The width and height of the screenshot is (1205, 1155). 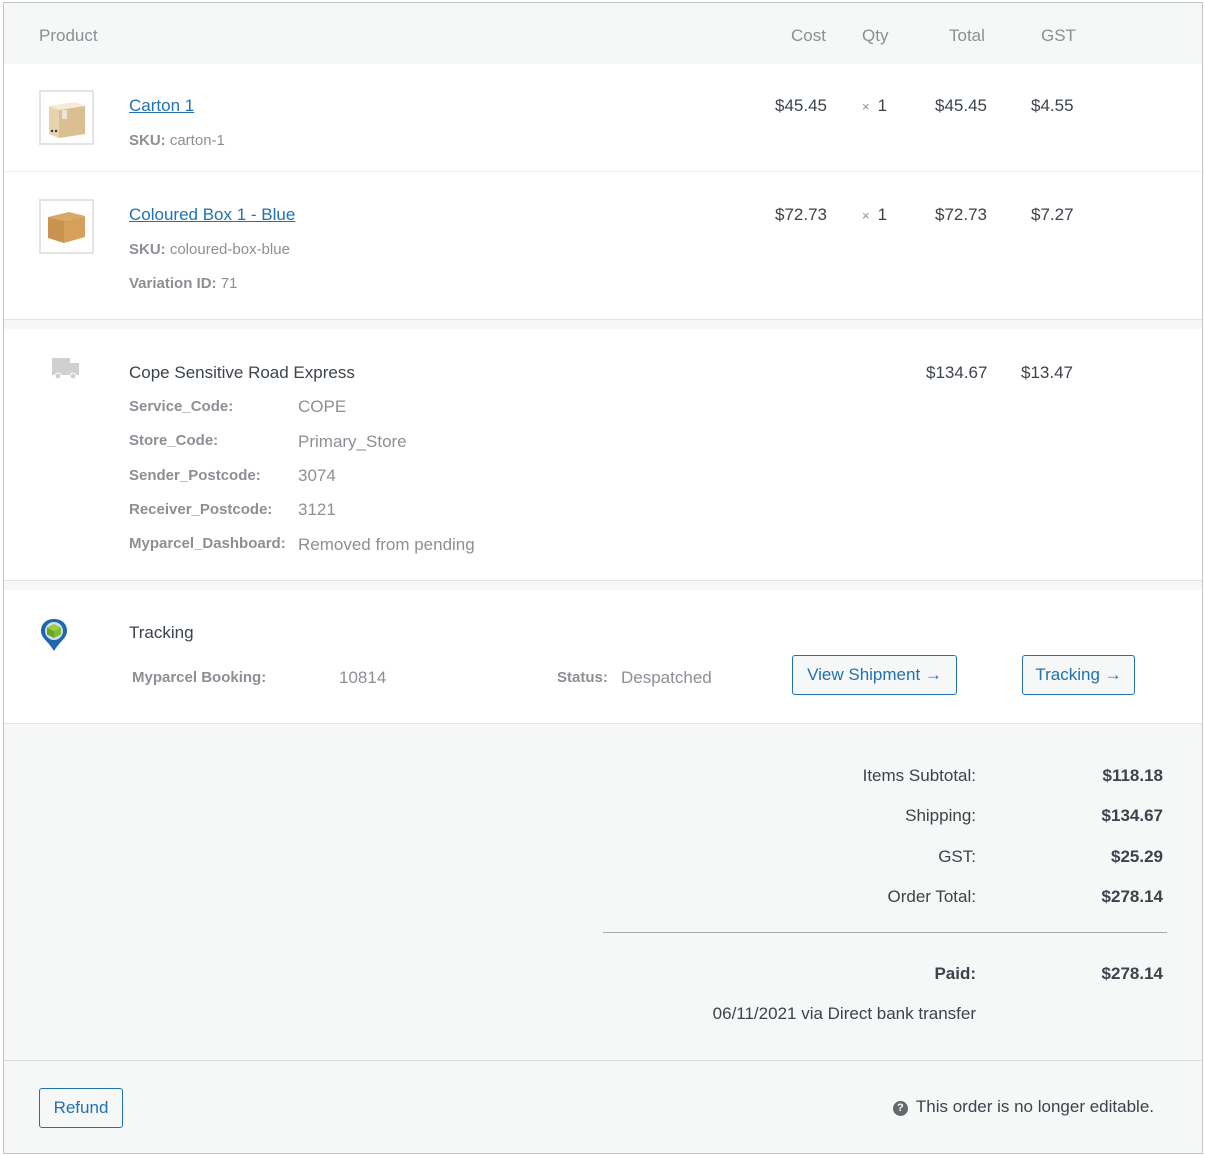 I want to click on status-label: Status:, so click(x=582, y=677).